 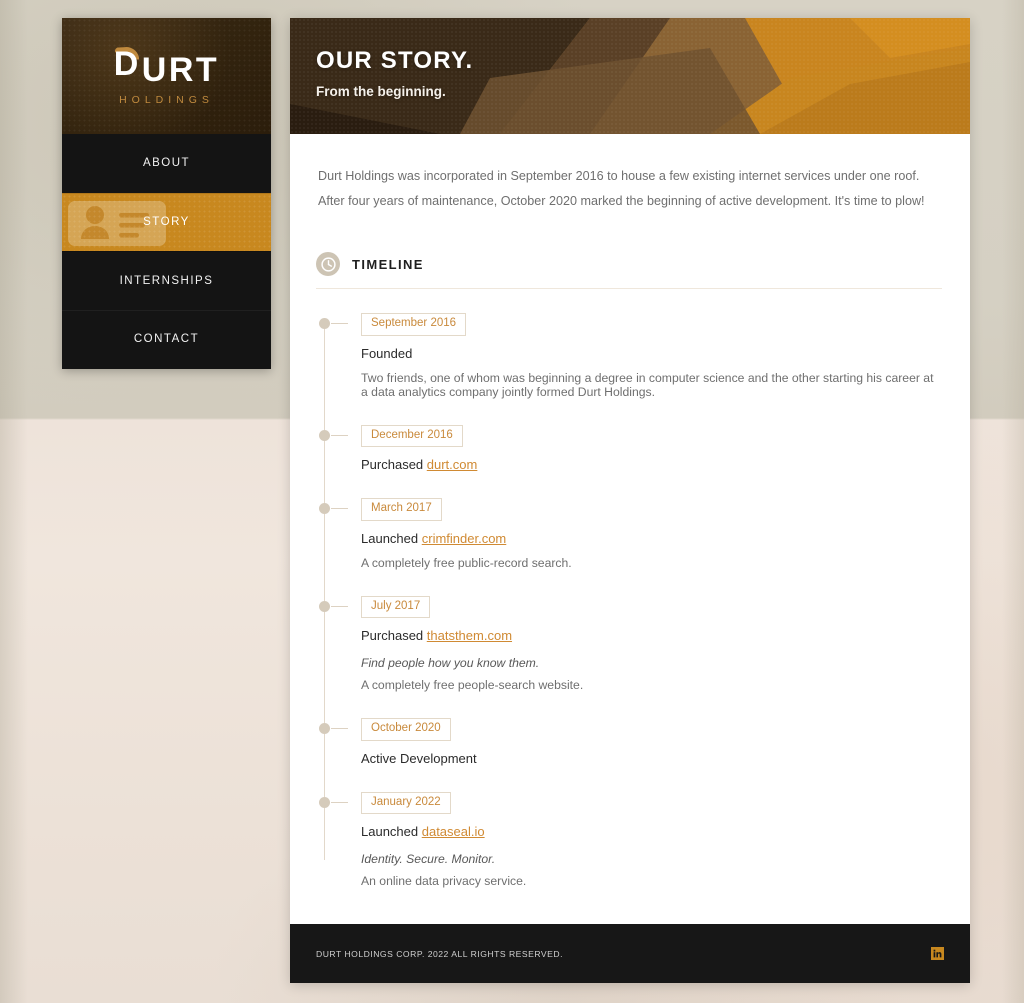 What do you see at coordinates (452, 464) in the screenshot?
I see `timeline-link: durt.com` at bounding box center [452, 464].